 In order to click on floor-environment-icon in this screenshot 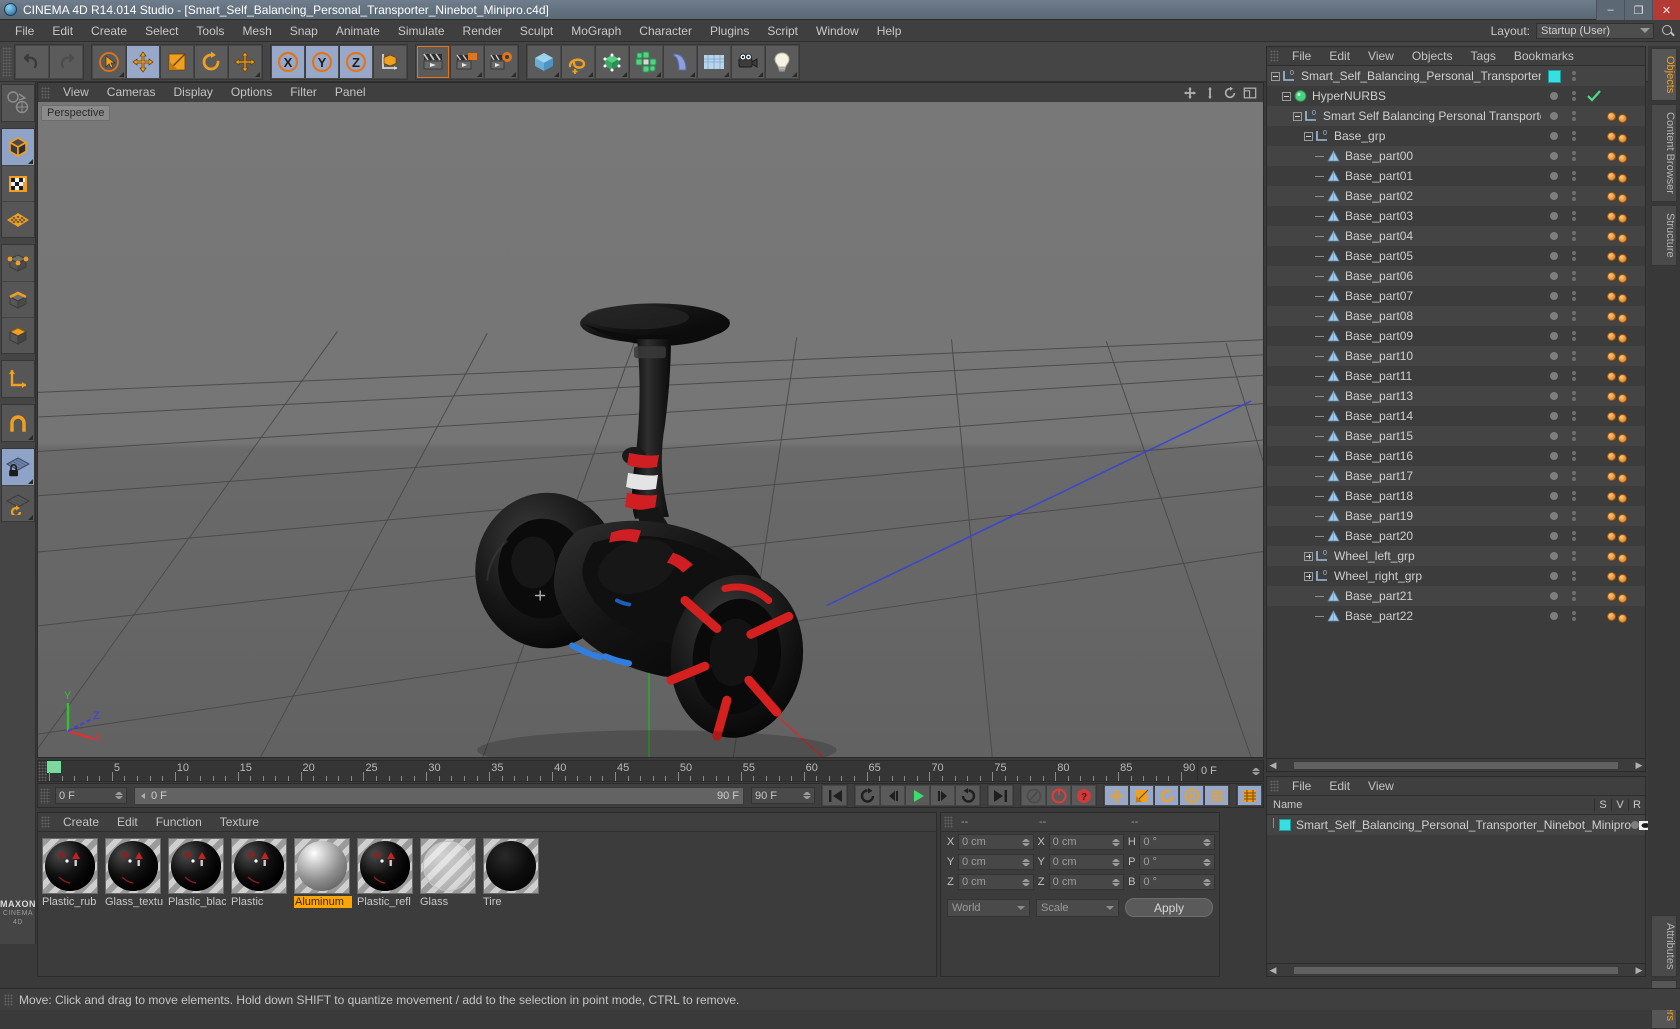, I will do `click(714, 61)`.